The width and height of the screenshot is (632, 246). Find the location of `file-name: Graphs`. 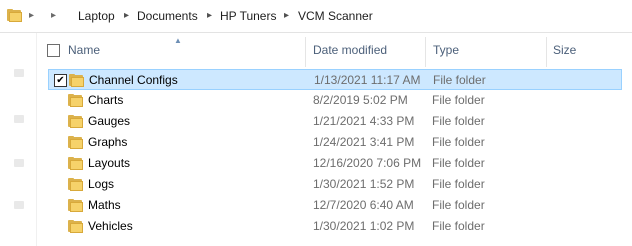

file-name: Graphs is located at coordinates (108, 142).